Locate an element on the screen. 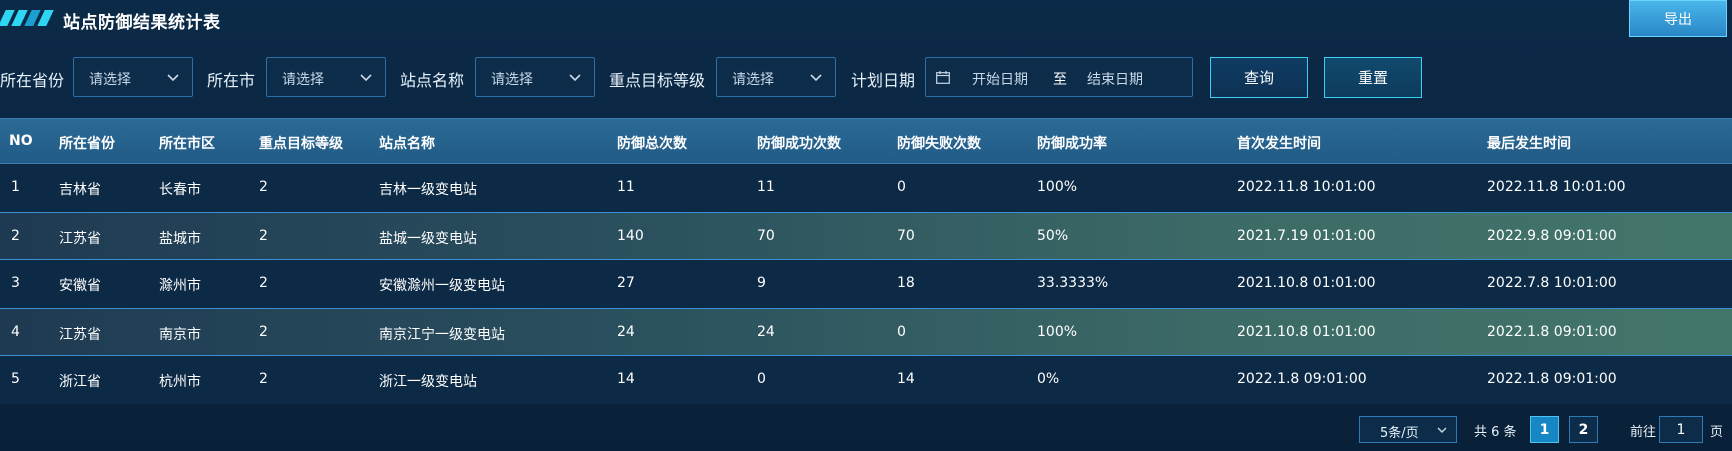 This screenshot has height=451, width=1732. date-end-input: 结束日期 is located at coordinates (1115, 79).